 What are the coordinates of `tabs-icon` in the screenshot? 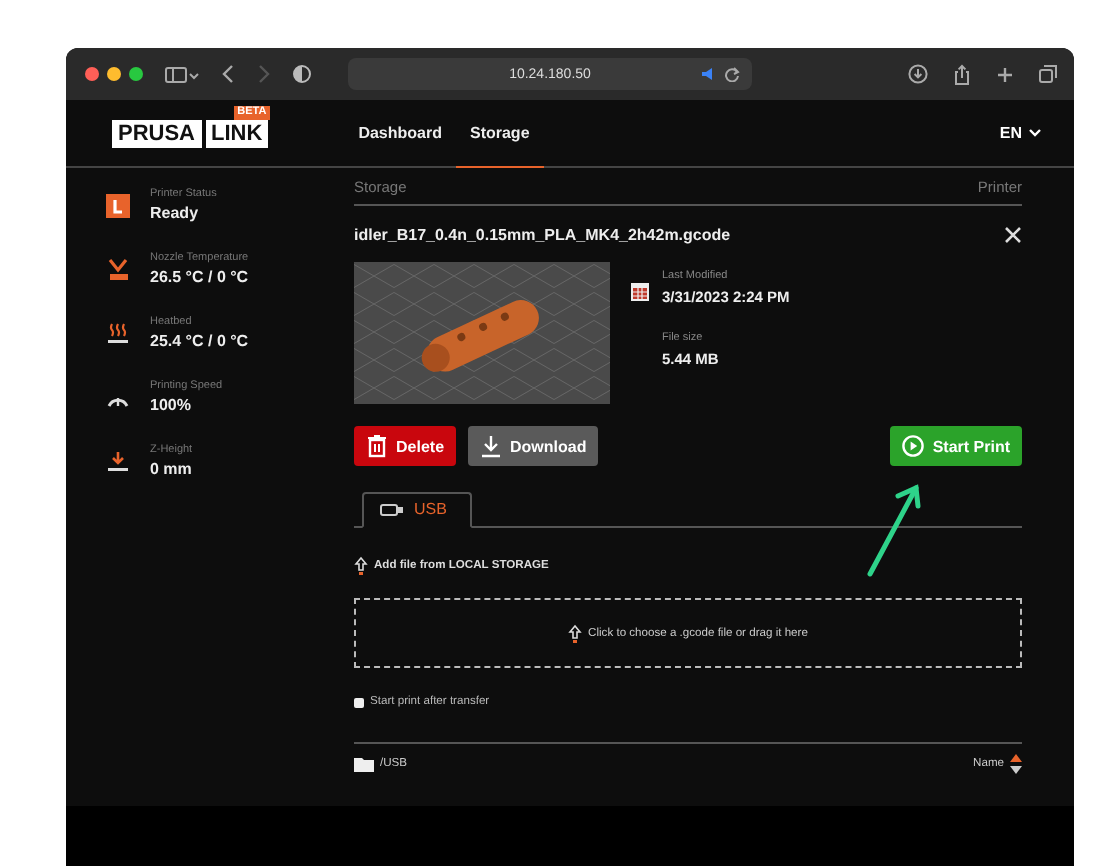 It's located at (1048, 74).